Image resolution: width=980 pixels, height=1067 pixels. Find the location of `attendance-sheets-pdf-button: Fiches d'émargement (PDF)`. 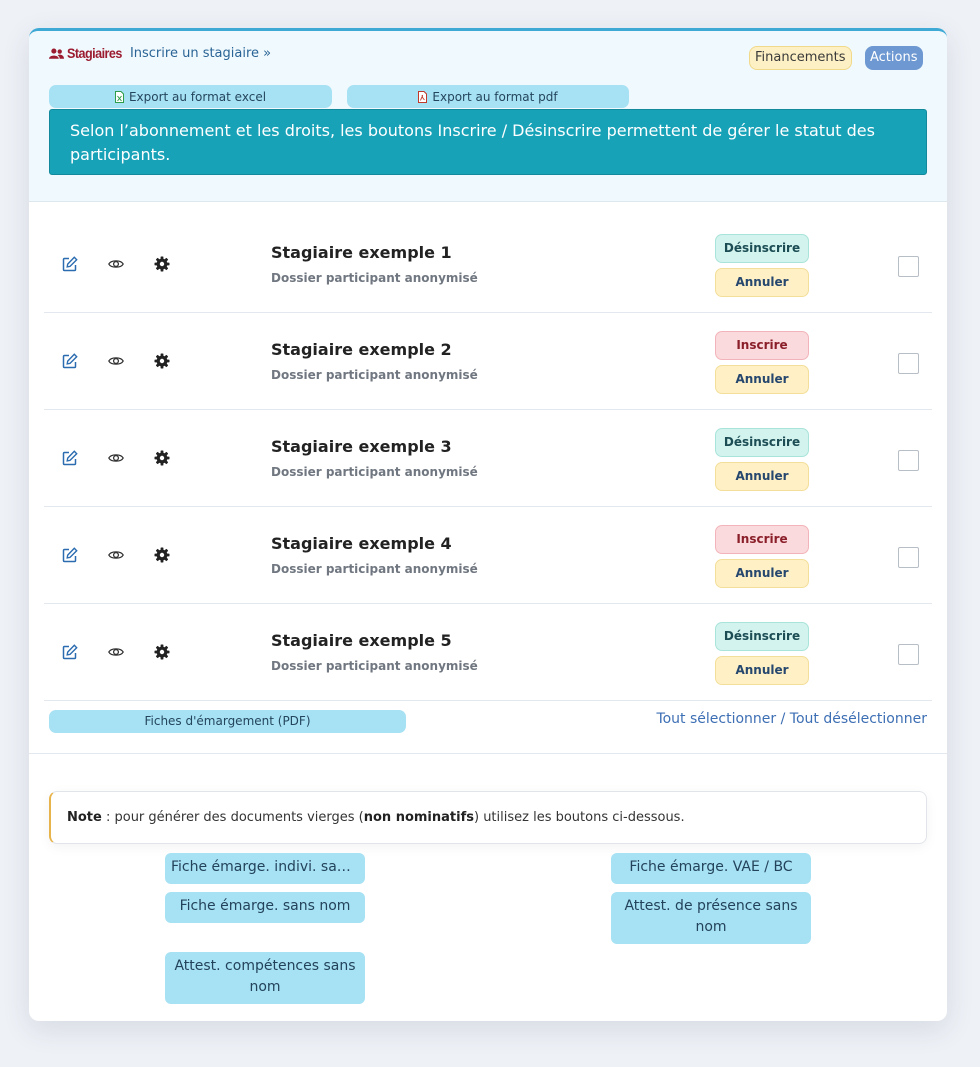

attendance-sheets-pdf-button: Fiches d'émargement (PDF) is located at coordinates (227, 721).